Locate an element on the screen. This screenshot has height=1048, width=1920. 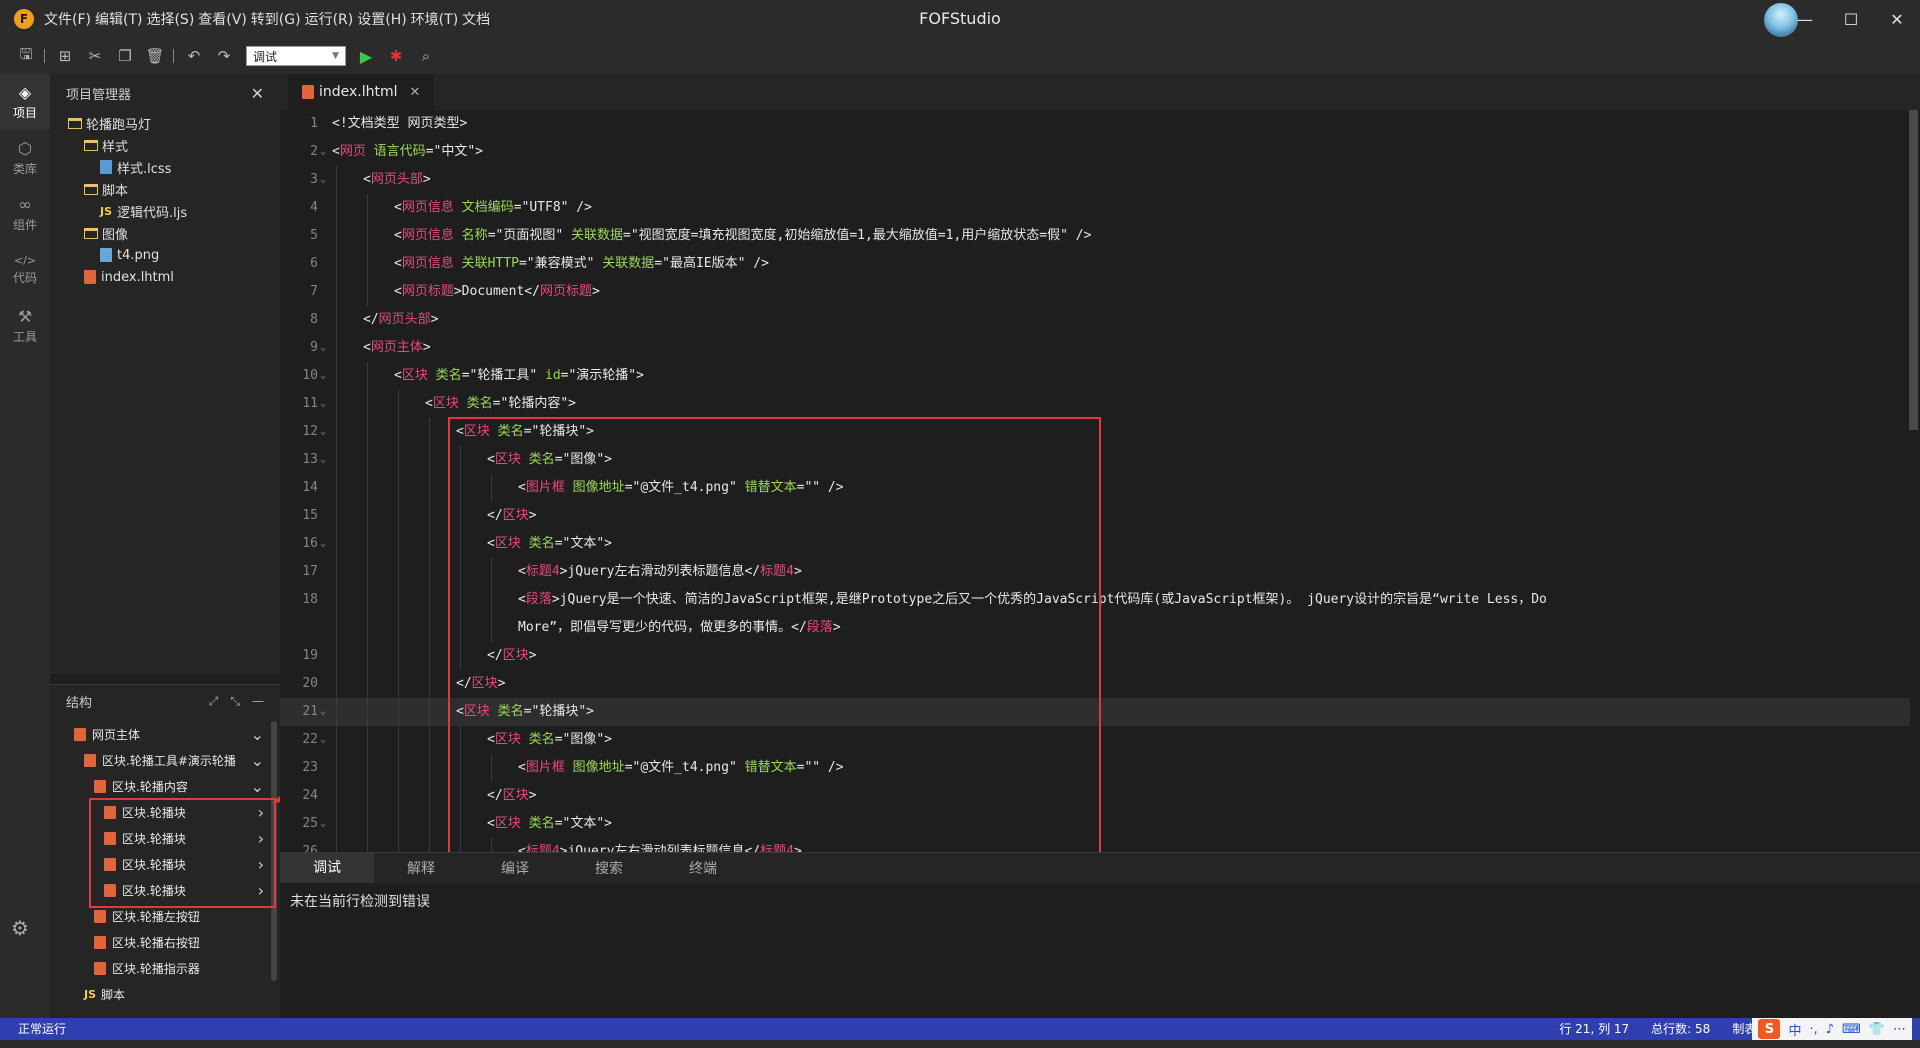
code-line: 17 <标题4>jQuery左右滑动列表标题信息</标题4> is located at coordinates (1095, 572).